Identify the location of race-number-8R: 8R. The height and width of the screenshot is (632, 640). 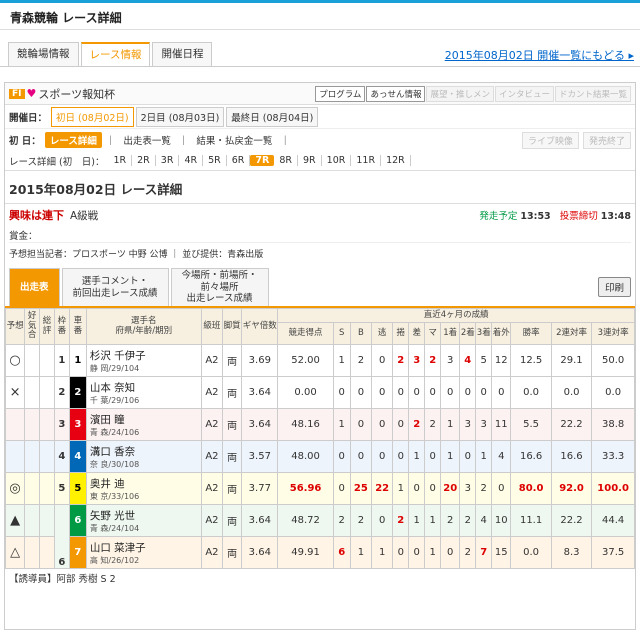
(286, 160).